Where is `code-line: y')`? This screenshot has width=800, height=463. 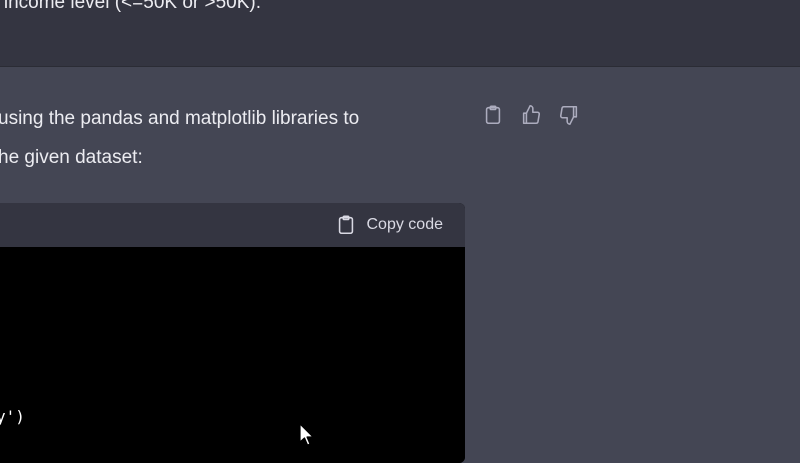
code-line: y') is located at coordinates (12, 416).